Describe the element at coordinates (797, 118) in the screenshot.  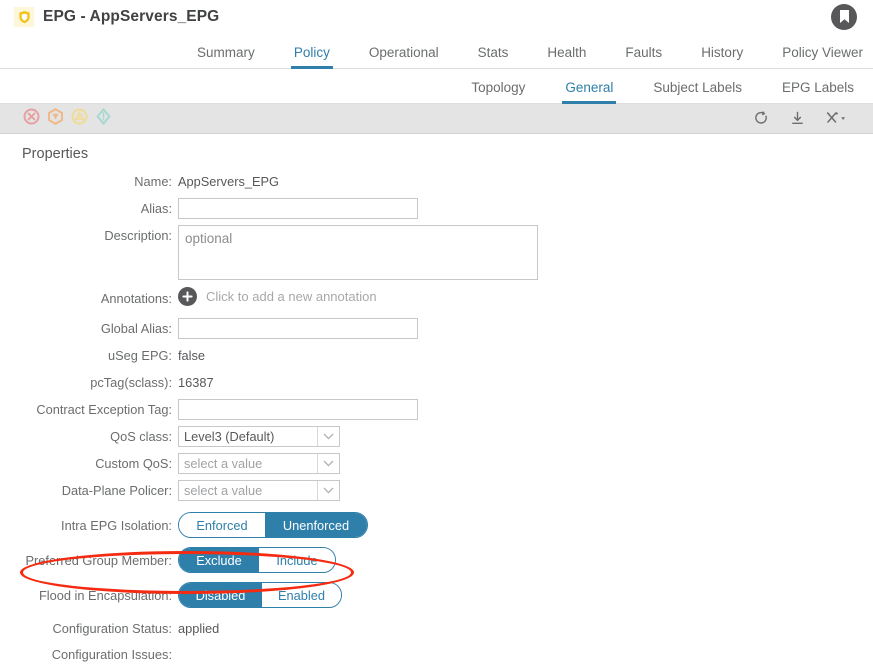
I see `download-icon` at that location.